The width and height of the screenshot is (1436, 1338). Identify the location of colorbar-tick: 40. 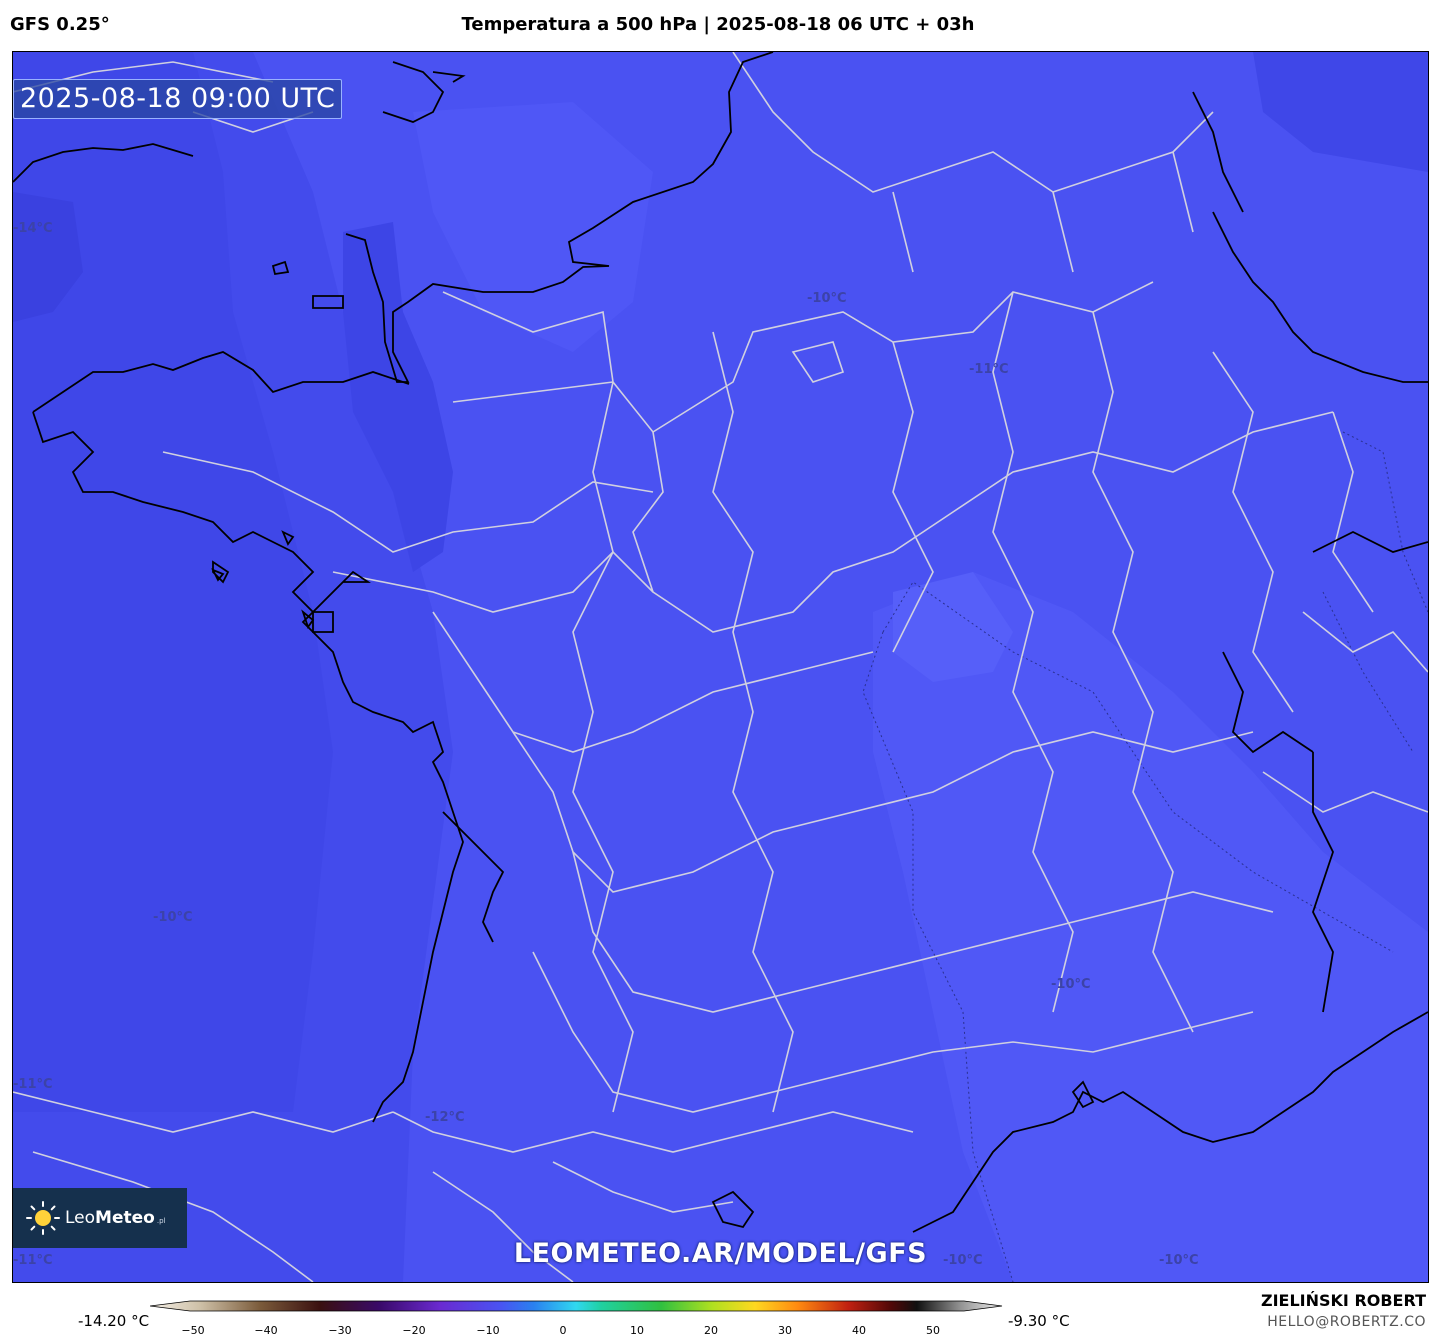
(859, 1330).